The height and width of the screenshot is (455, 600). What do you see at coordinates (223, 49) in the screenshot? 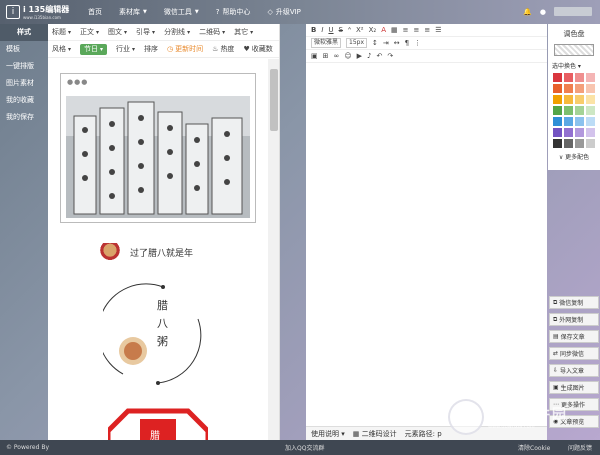
I see `sort-popularity: ♨ 热度` at bounding box center [223, 49].